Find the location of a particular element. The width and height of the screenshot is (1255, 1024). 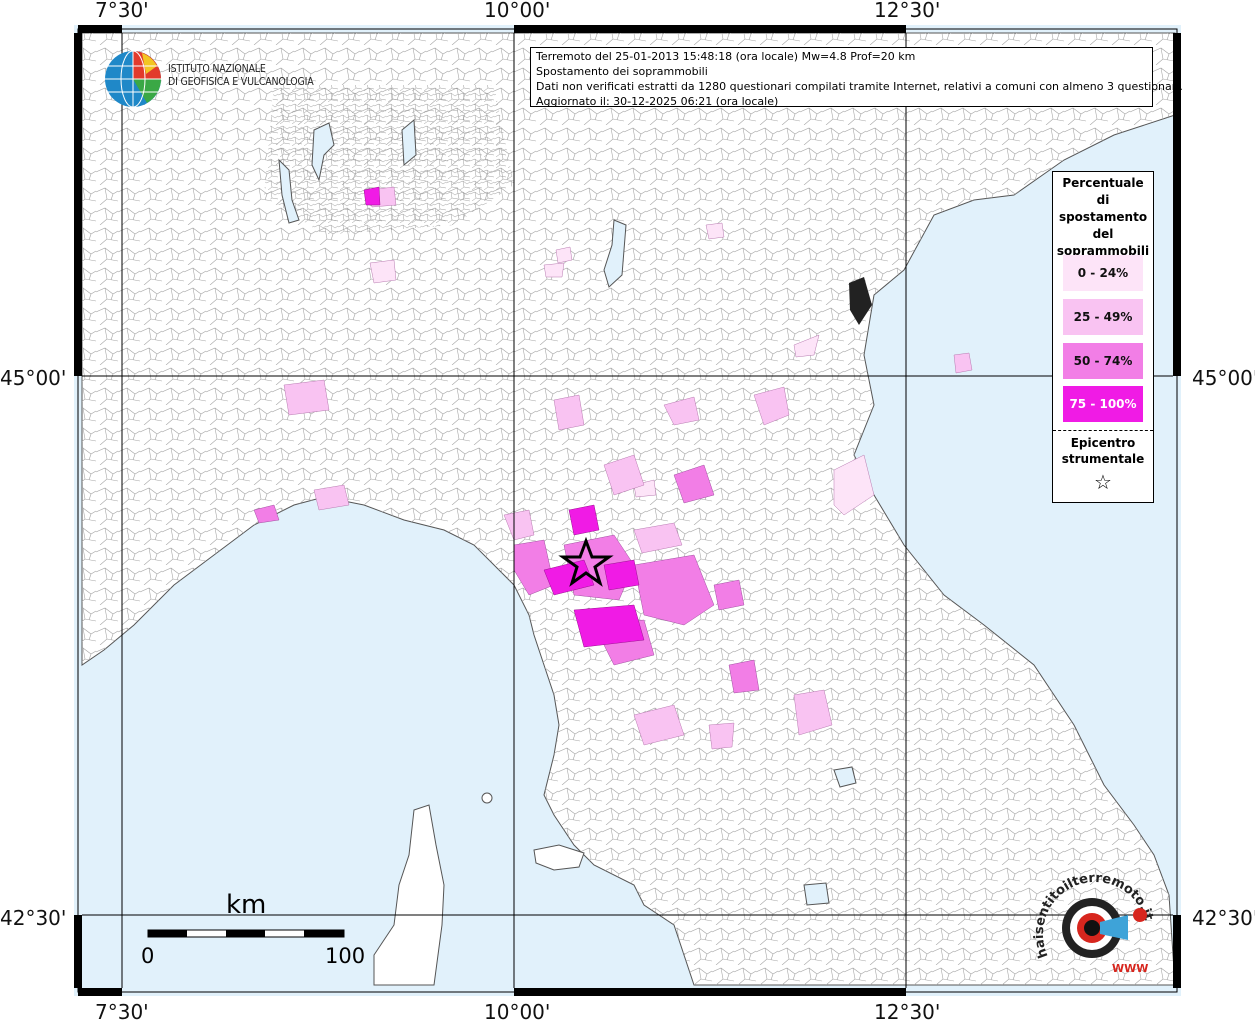

coord-bottom-2: 10°00' is located at coordinates (517, 1012).